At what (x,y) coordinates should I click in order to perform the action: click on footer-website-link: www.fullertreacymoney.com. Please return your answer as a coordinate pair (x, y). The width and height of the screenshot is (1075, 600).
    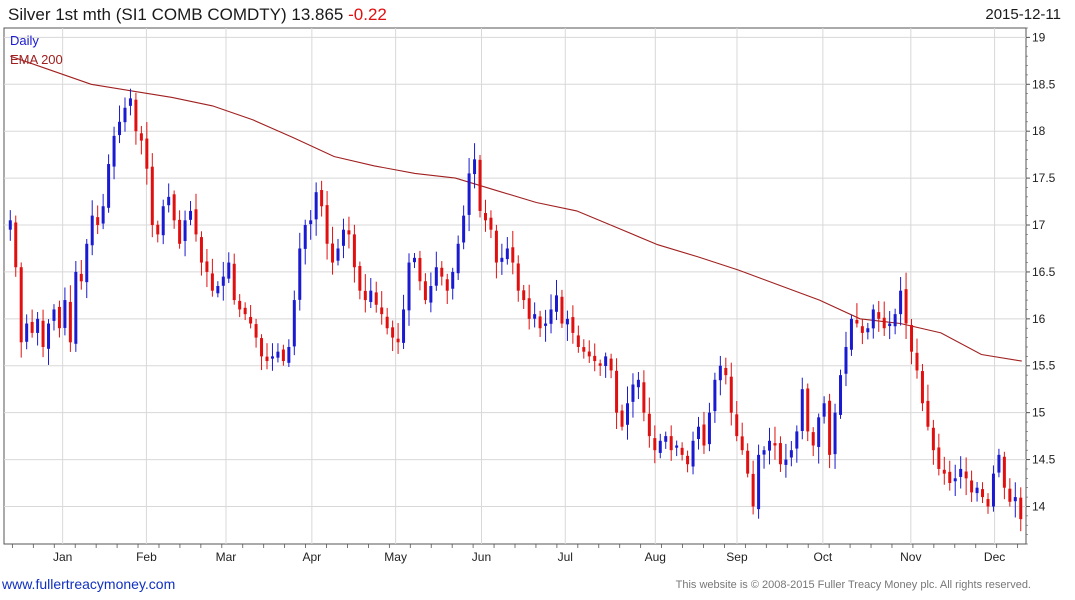
    Looking at the image, I should click on (88, 584).